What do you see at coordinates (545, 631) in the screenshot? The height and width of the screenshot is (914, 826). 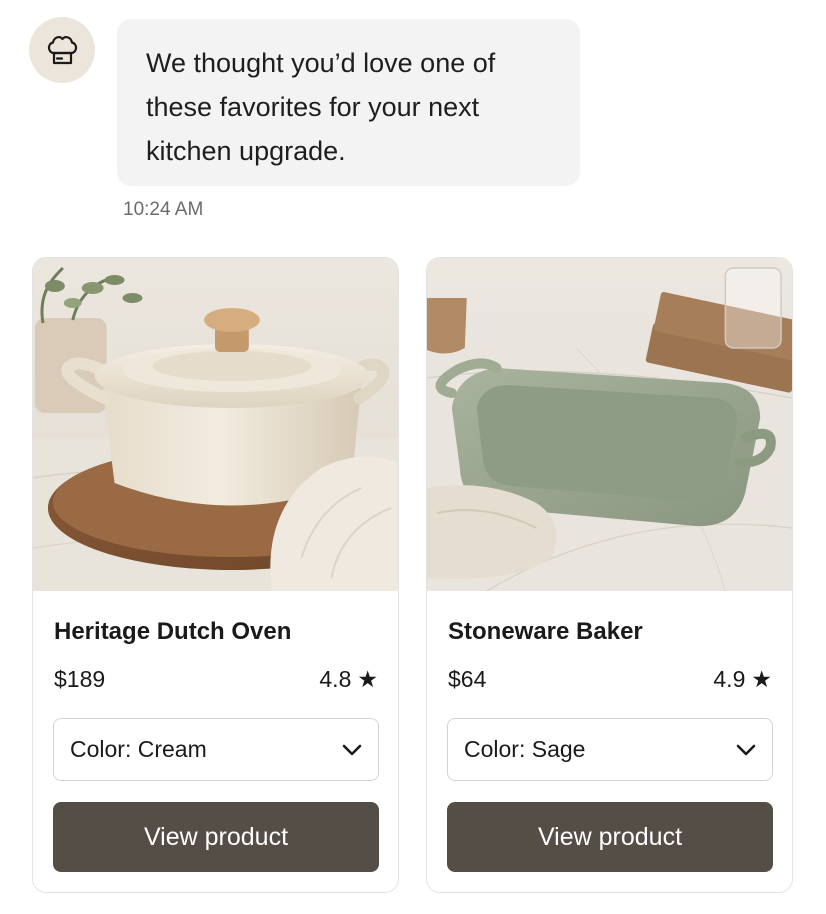 I see `product-name: Stoneware Baker` at bounding box center [545, 631].